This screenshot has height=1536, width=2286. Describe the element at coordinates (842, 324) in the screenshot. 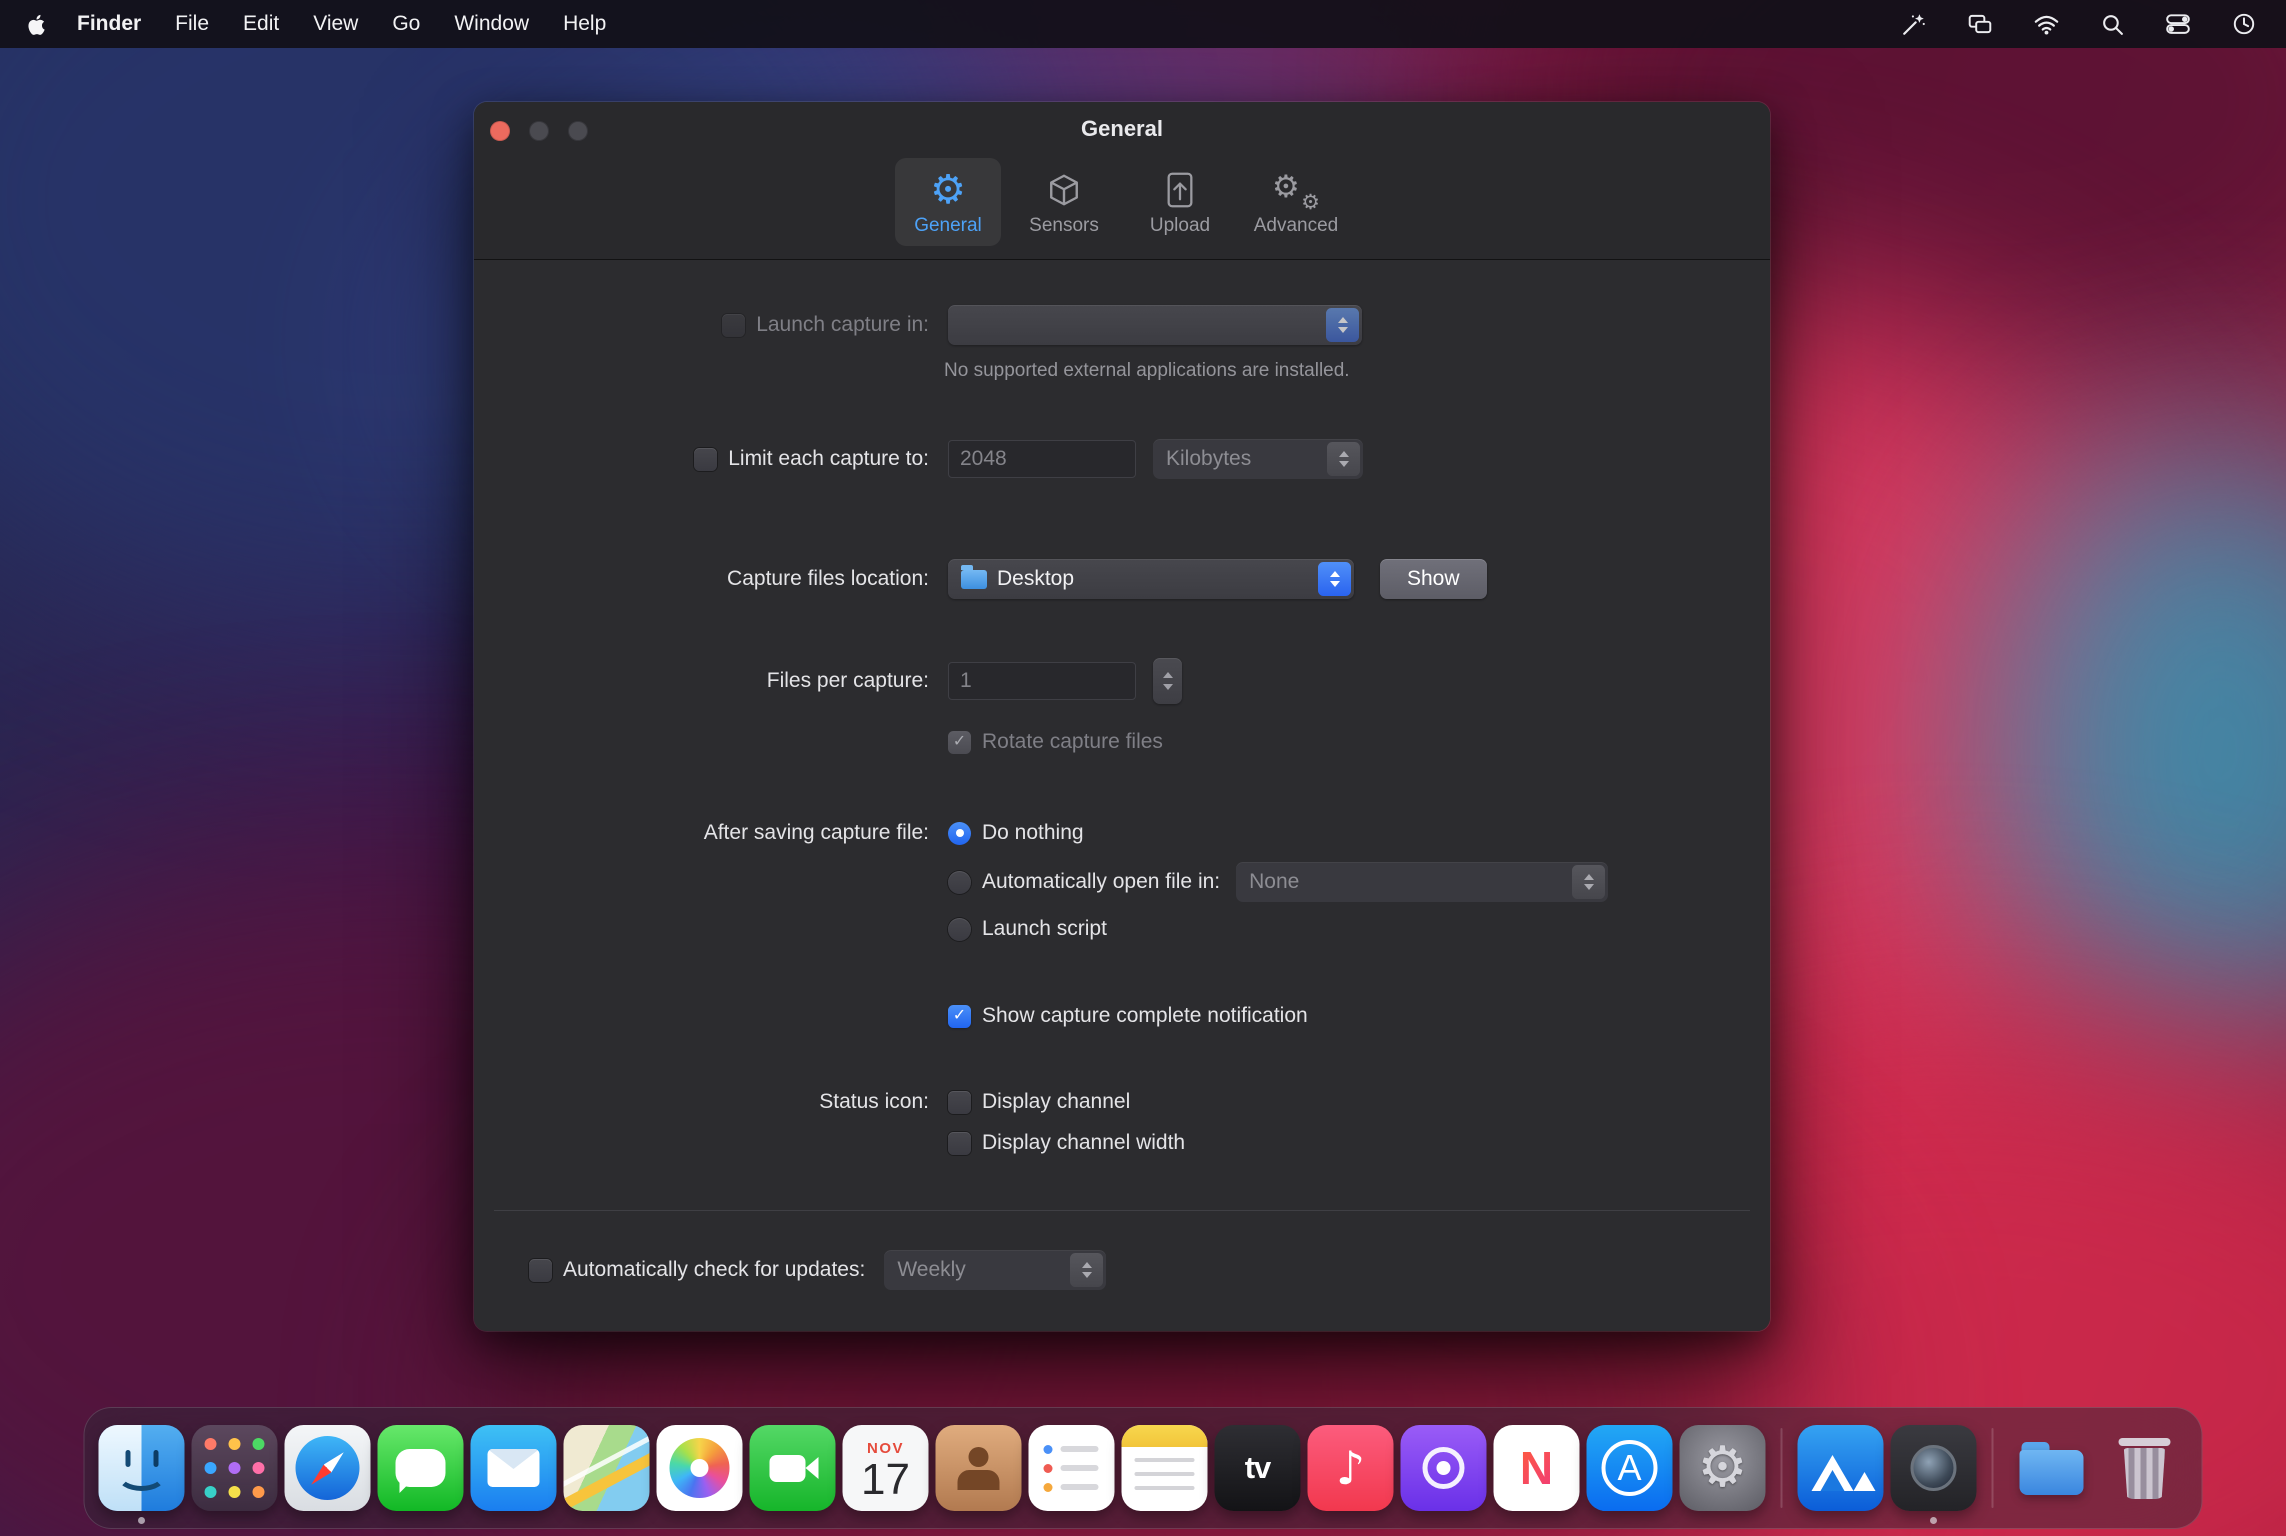

I see `launch-capture-label: Launch capture in:` at that location.